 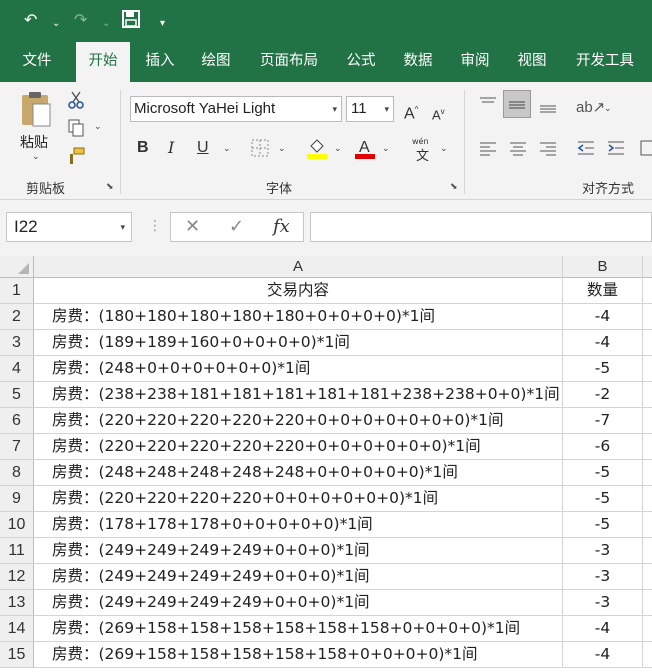 I want to click on tab-developer: 开发工具, so click(x=605, y=62).